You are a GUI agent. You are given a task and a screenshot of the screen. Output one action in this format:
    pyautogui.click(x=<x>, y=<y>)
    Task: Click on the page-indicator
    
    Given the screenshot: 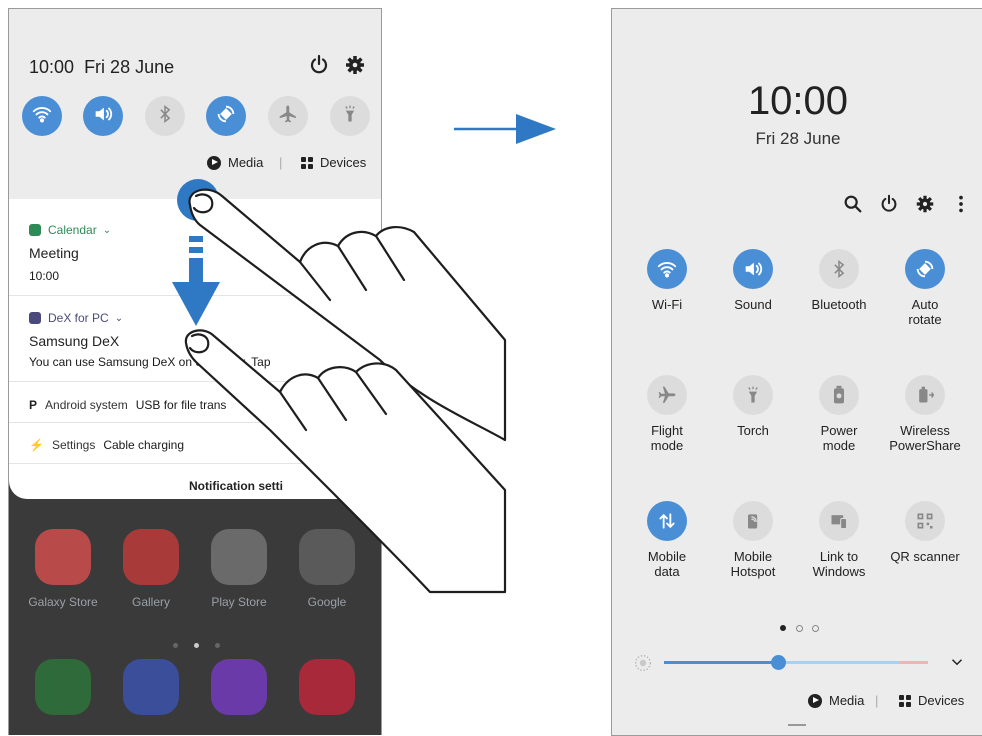 What is the action you would take?
    pyautogui.click(x=815, y=628)
    